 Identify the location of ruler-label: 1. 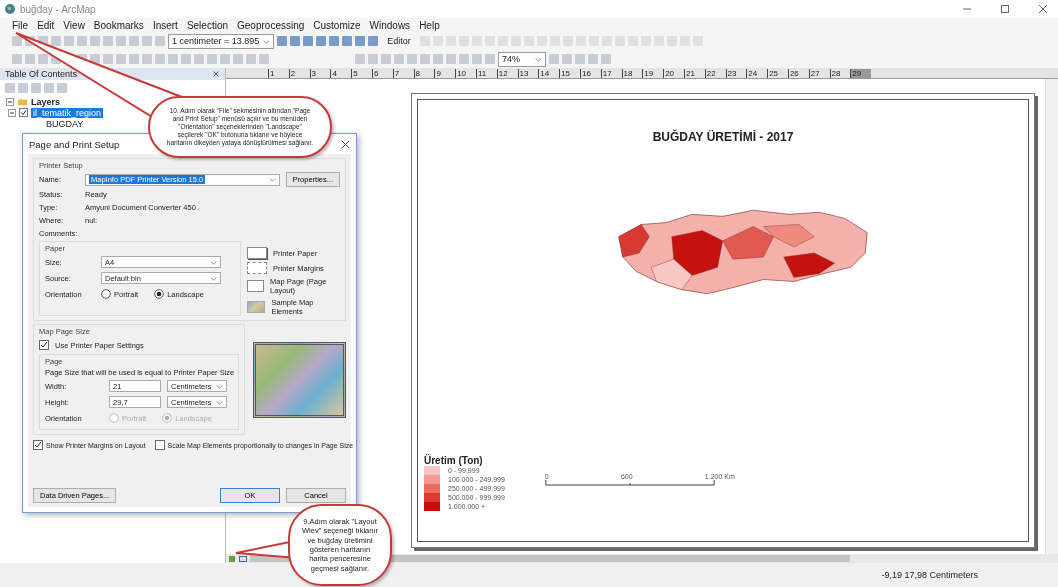
(278, 73).